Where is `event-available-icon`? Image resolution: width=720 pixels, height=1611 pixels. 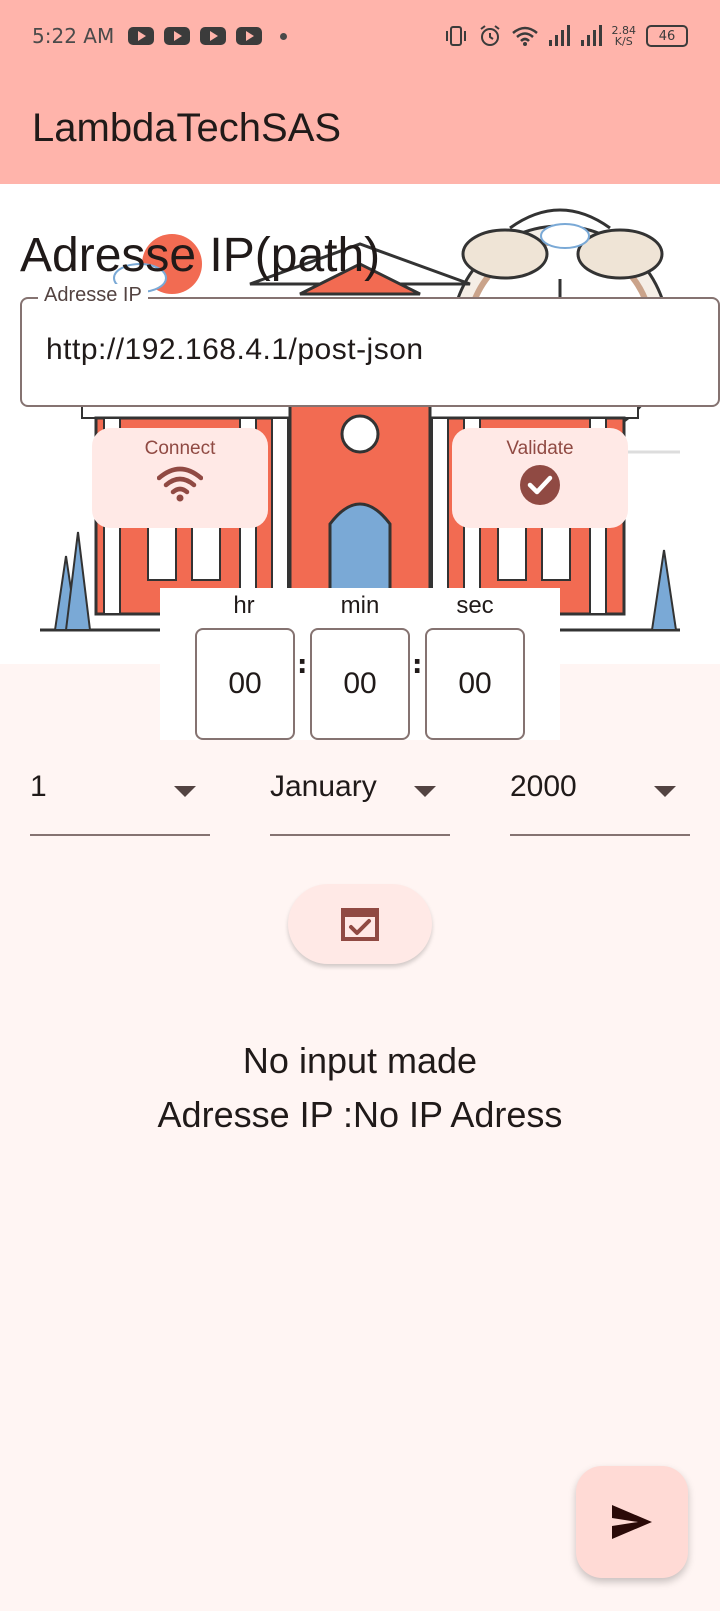 event-available-icon is located at coordinates (360, 924).